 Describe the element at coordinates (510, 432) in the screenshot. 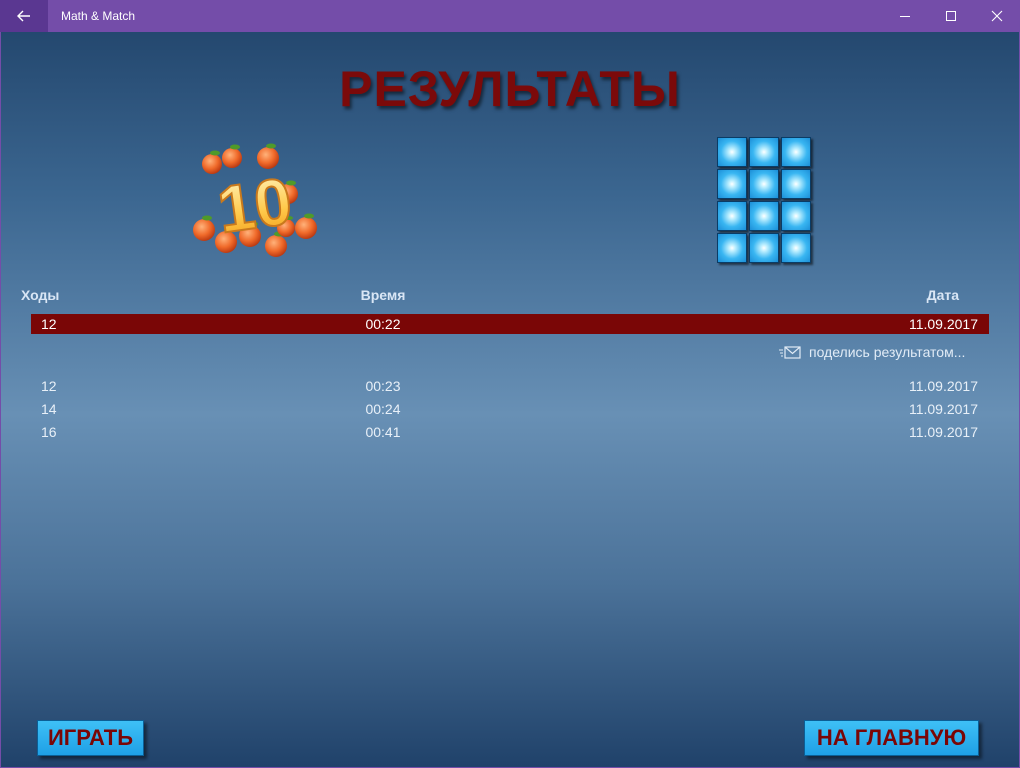

I see `table-row: 16 00:41 11.09.2017` at that location.